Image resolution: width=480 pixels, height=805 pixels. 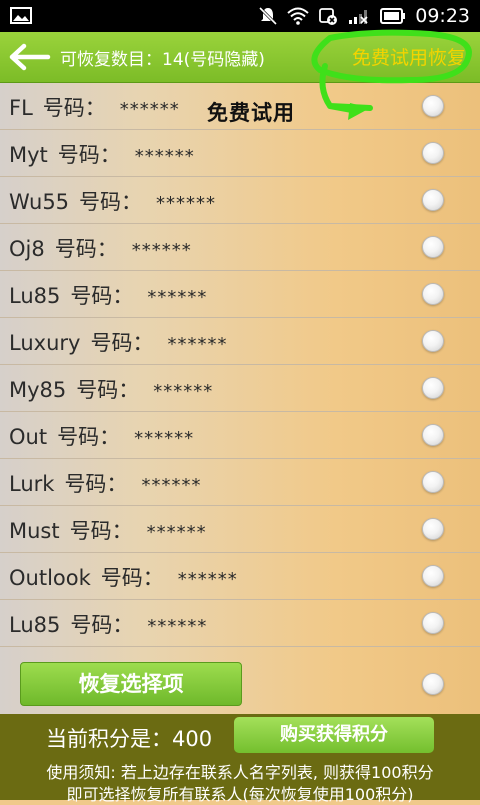 I want to click on battery-icon, so click(x=393, y=16).